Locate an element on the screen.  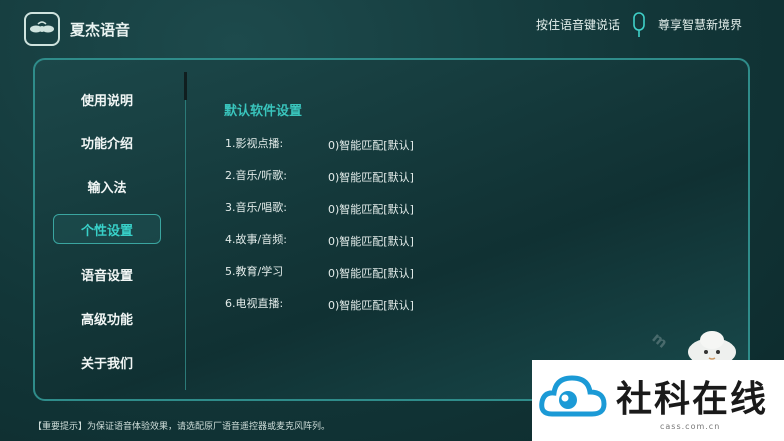
logo-icon is located at coordinates (42, 27).